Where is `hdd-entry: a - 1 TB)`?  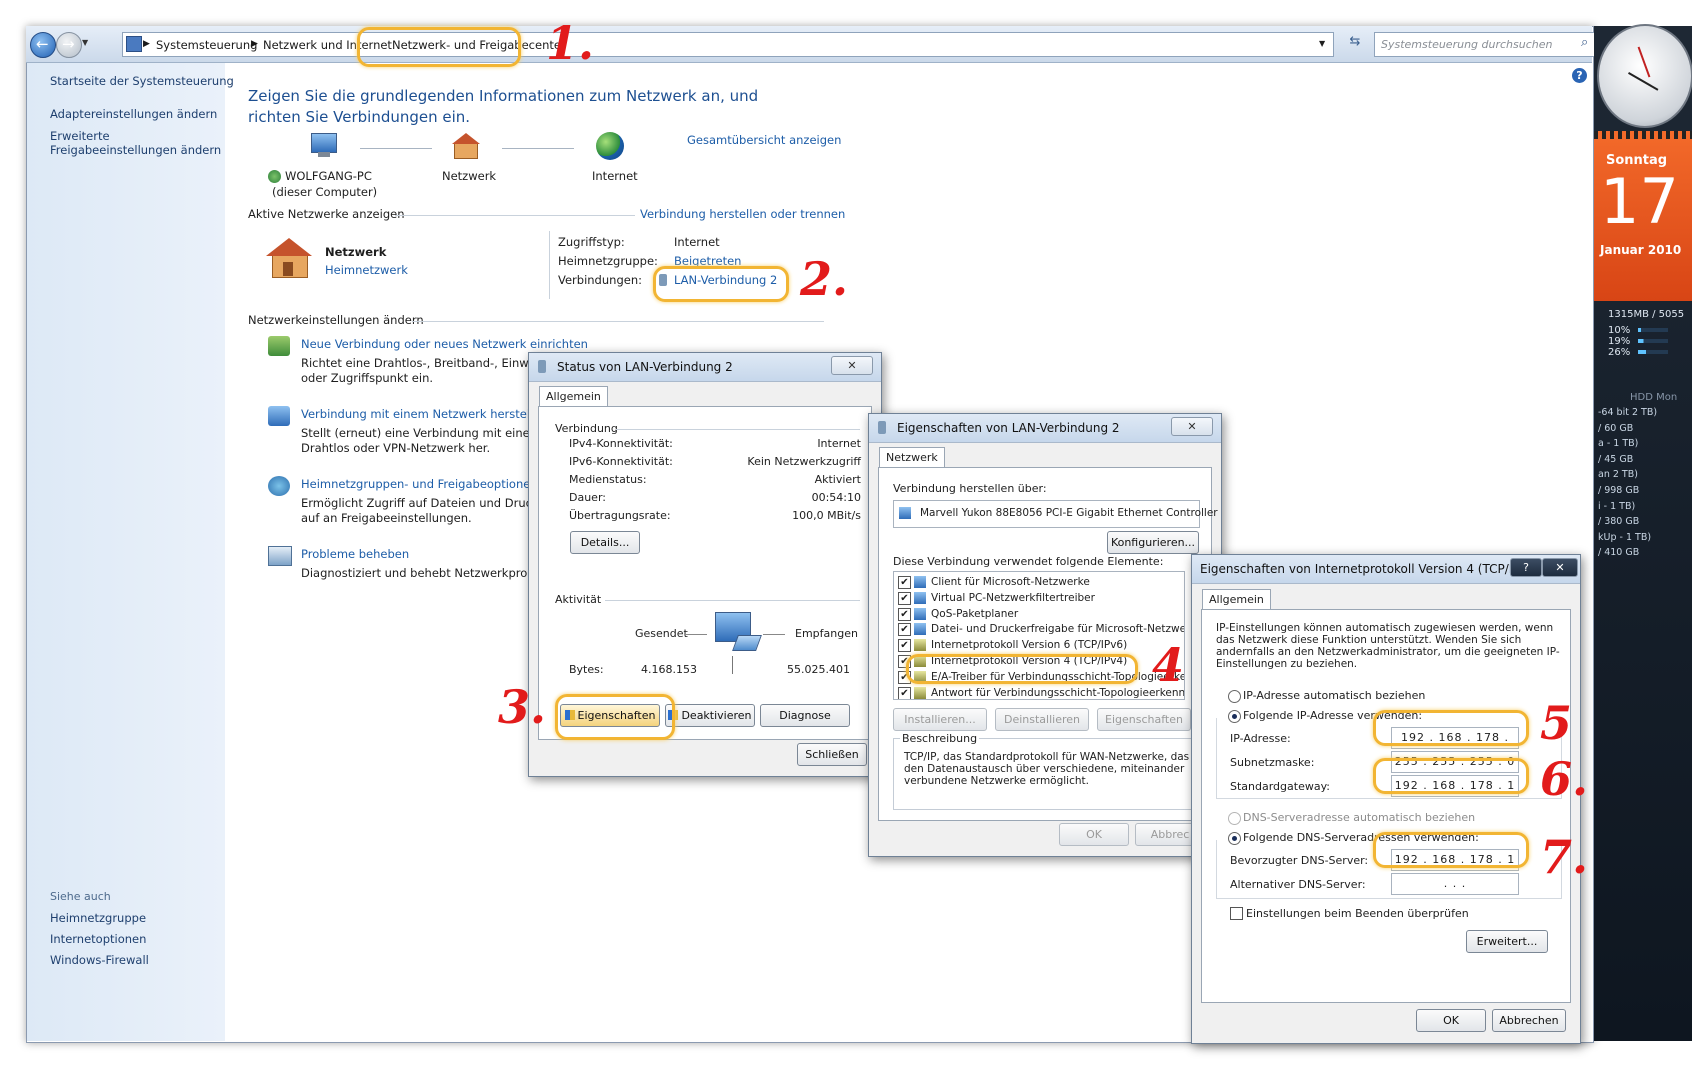 hdd-entry: a - 1 TB) is located at coordinates (1618, 444).